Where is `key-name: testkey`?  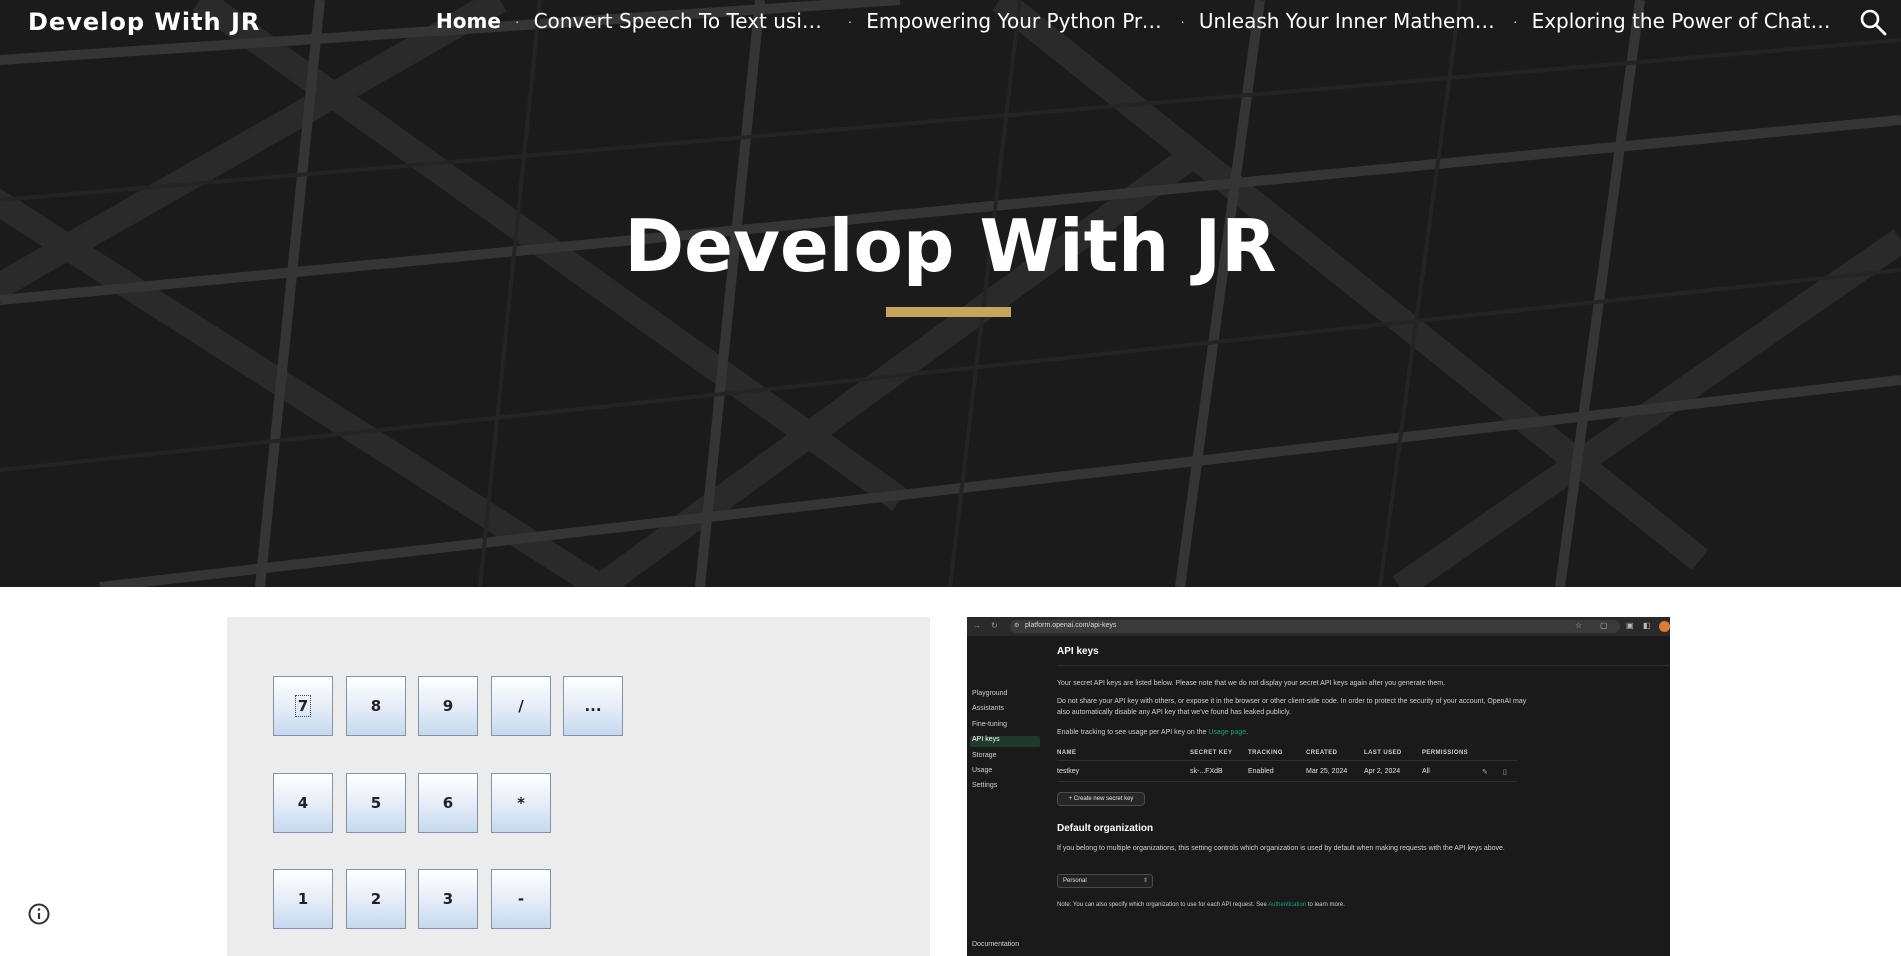 key-name: testkey is located at coordinates (1068, 771).